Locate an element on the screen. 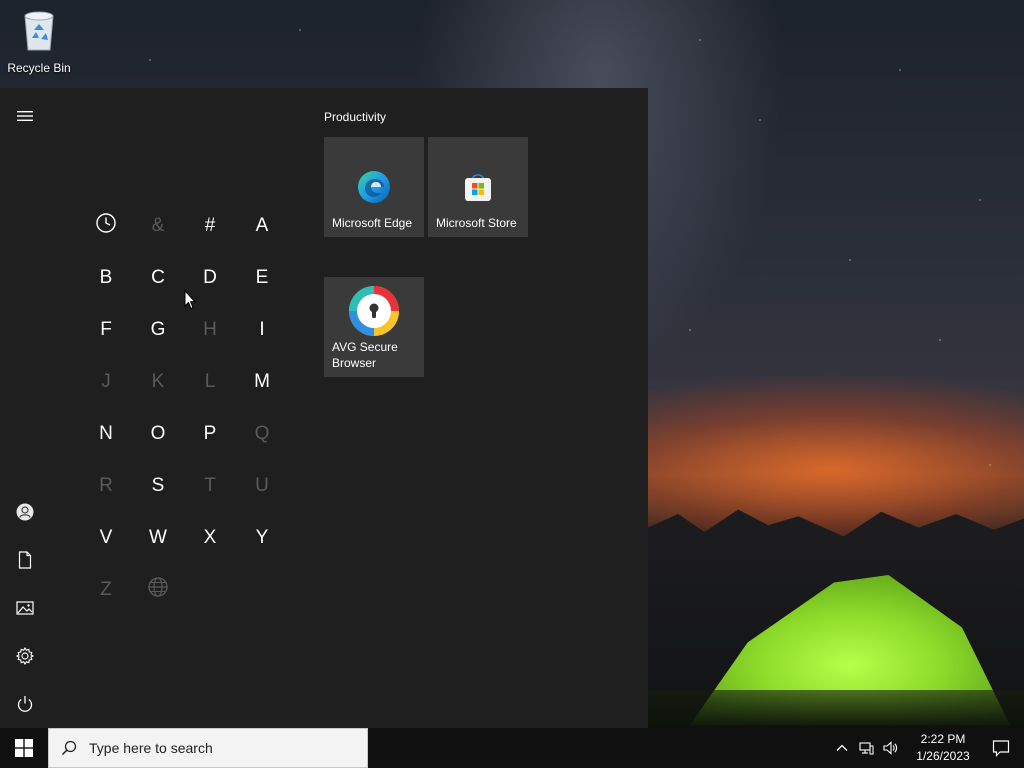  show-hidden-icons-button is located at coordinates (842, 748).